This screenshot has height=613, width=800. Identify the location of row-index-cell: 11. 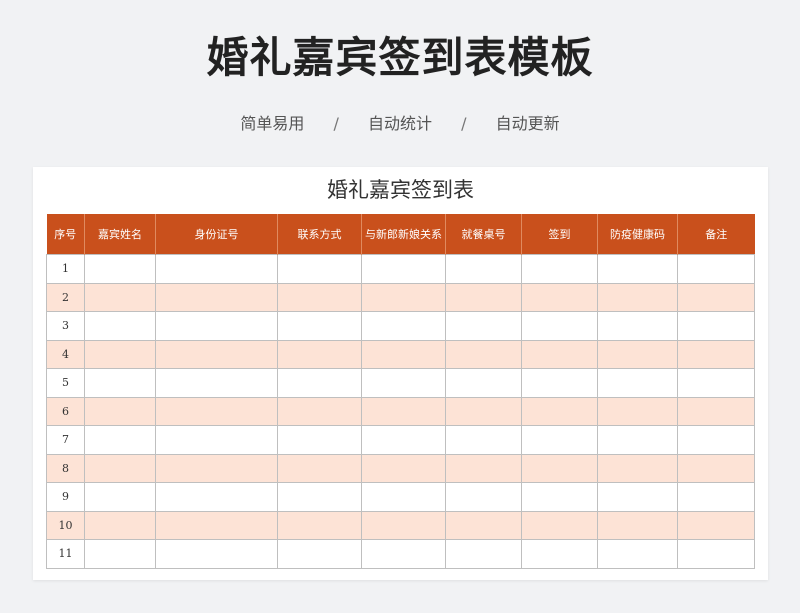
(65, 554).